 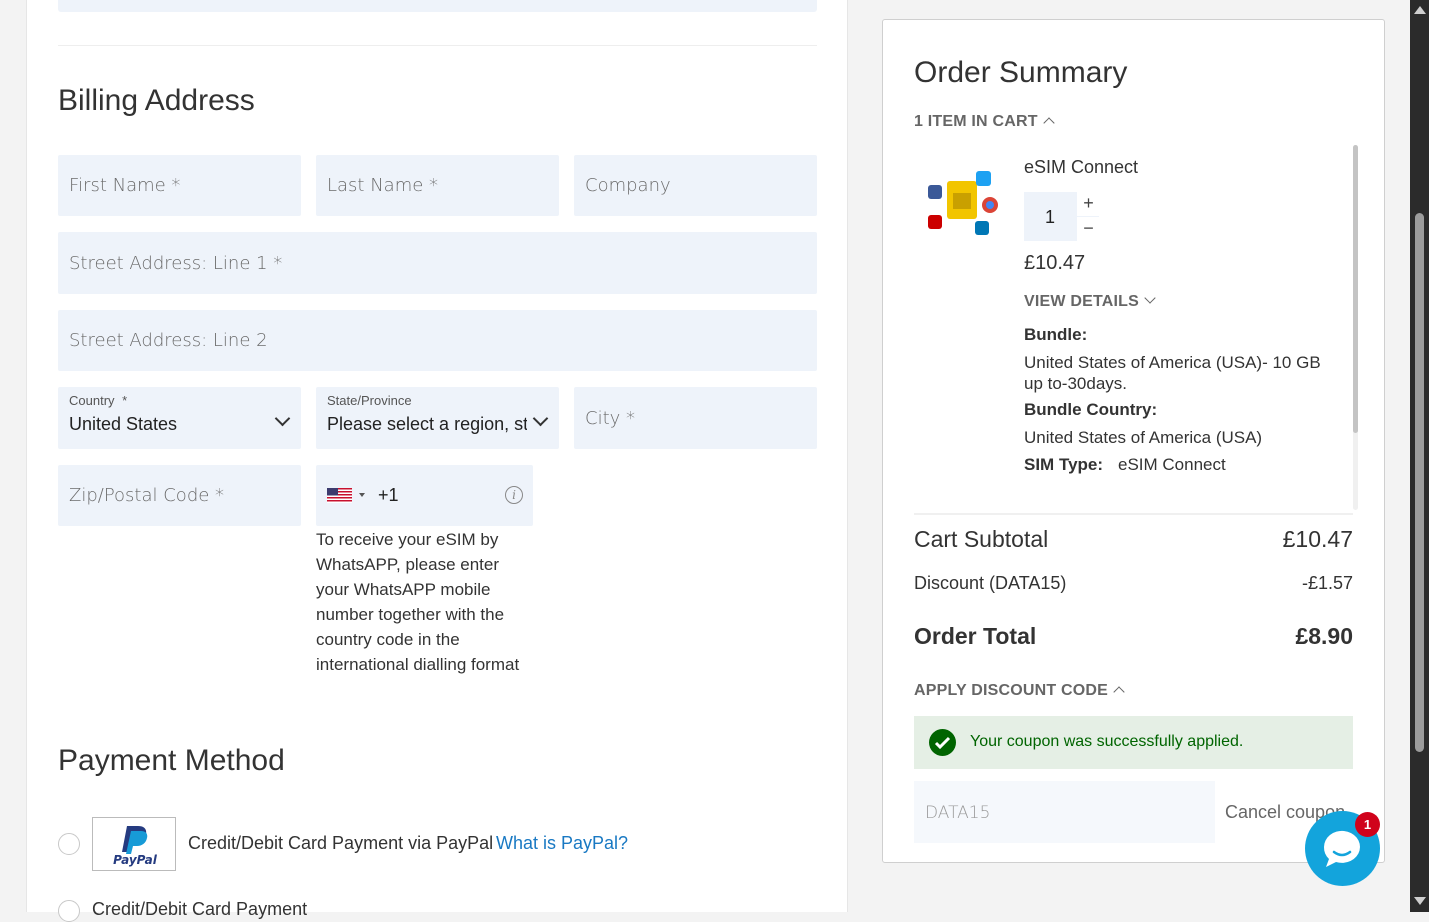 I want to click on city-placeholder: City *, so click(x=610, y=418).